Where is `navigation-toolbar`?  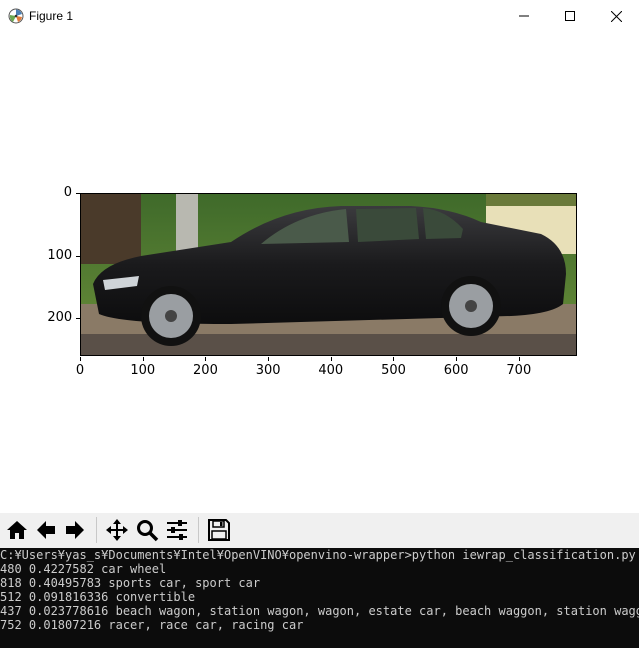 navigation-toolbar is located at coordinates (319, 530).